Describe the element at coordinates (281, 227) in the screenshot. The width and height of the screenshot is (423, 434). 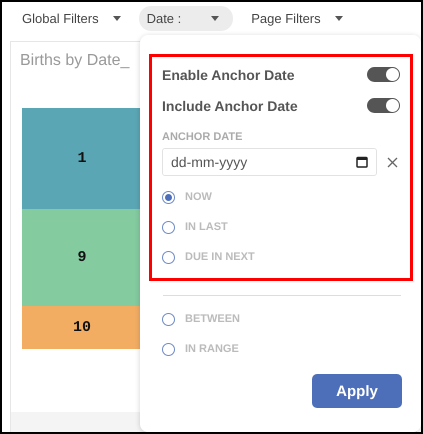
I see `radio-option: IN LAST` at that location.